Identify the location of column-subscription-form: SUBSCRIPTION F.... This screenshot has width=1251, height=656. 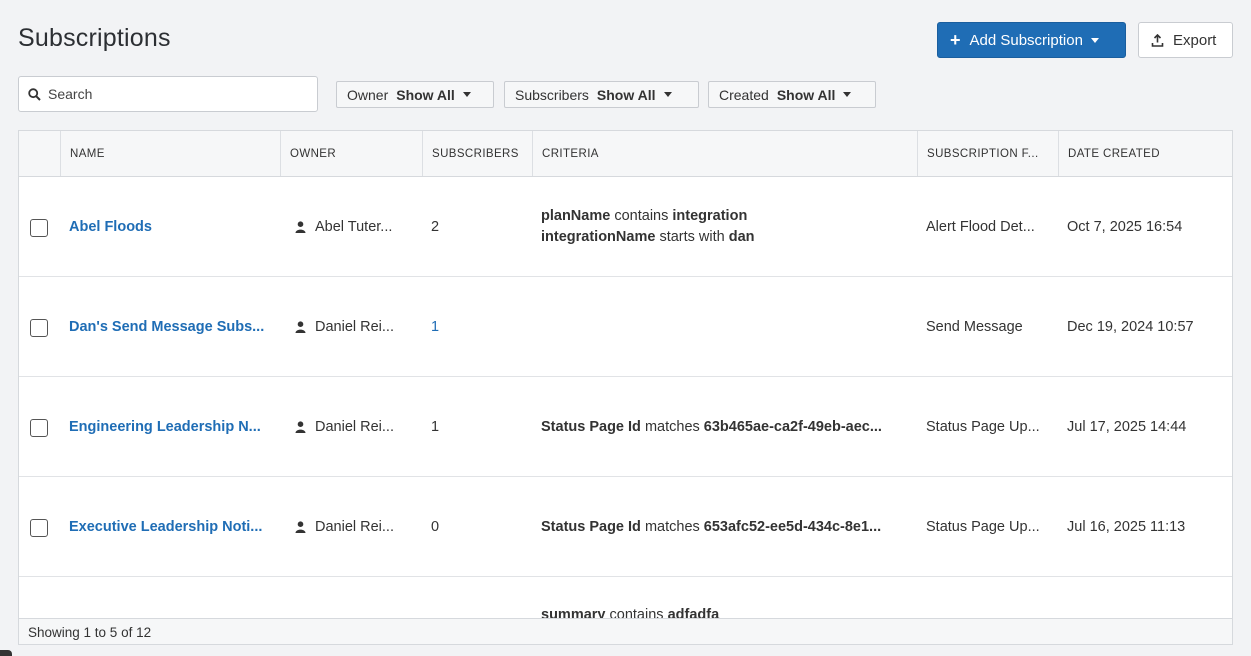
(987, 153).